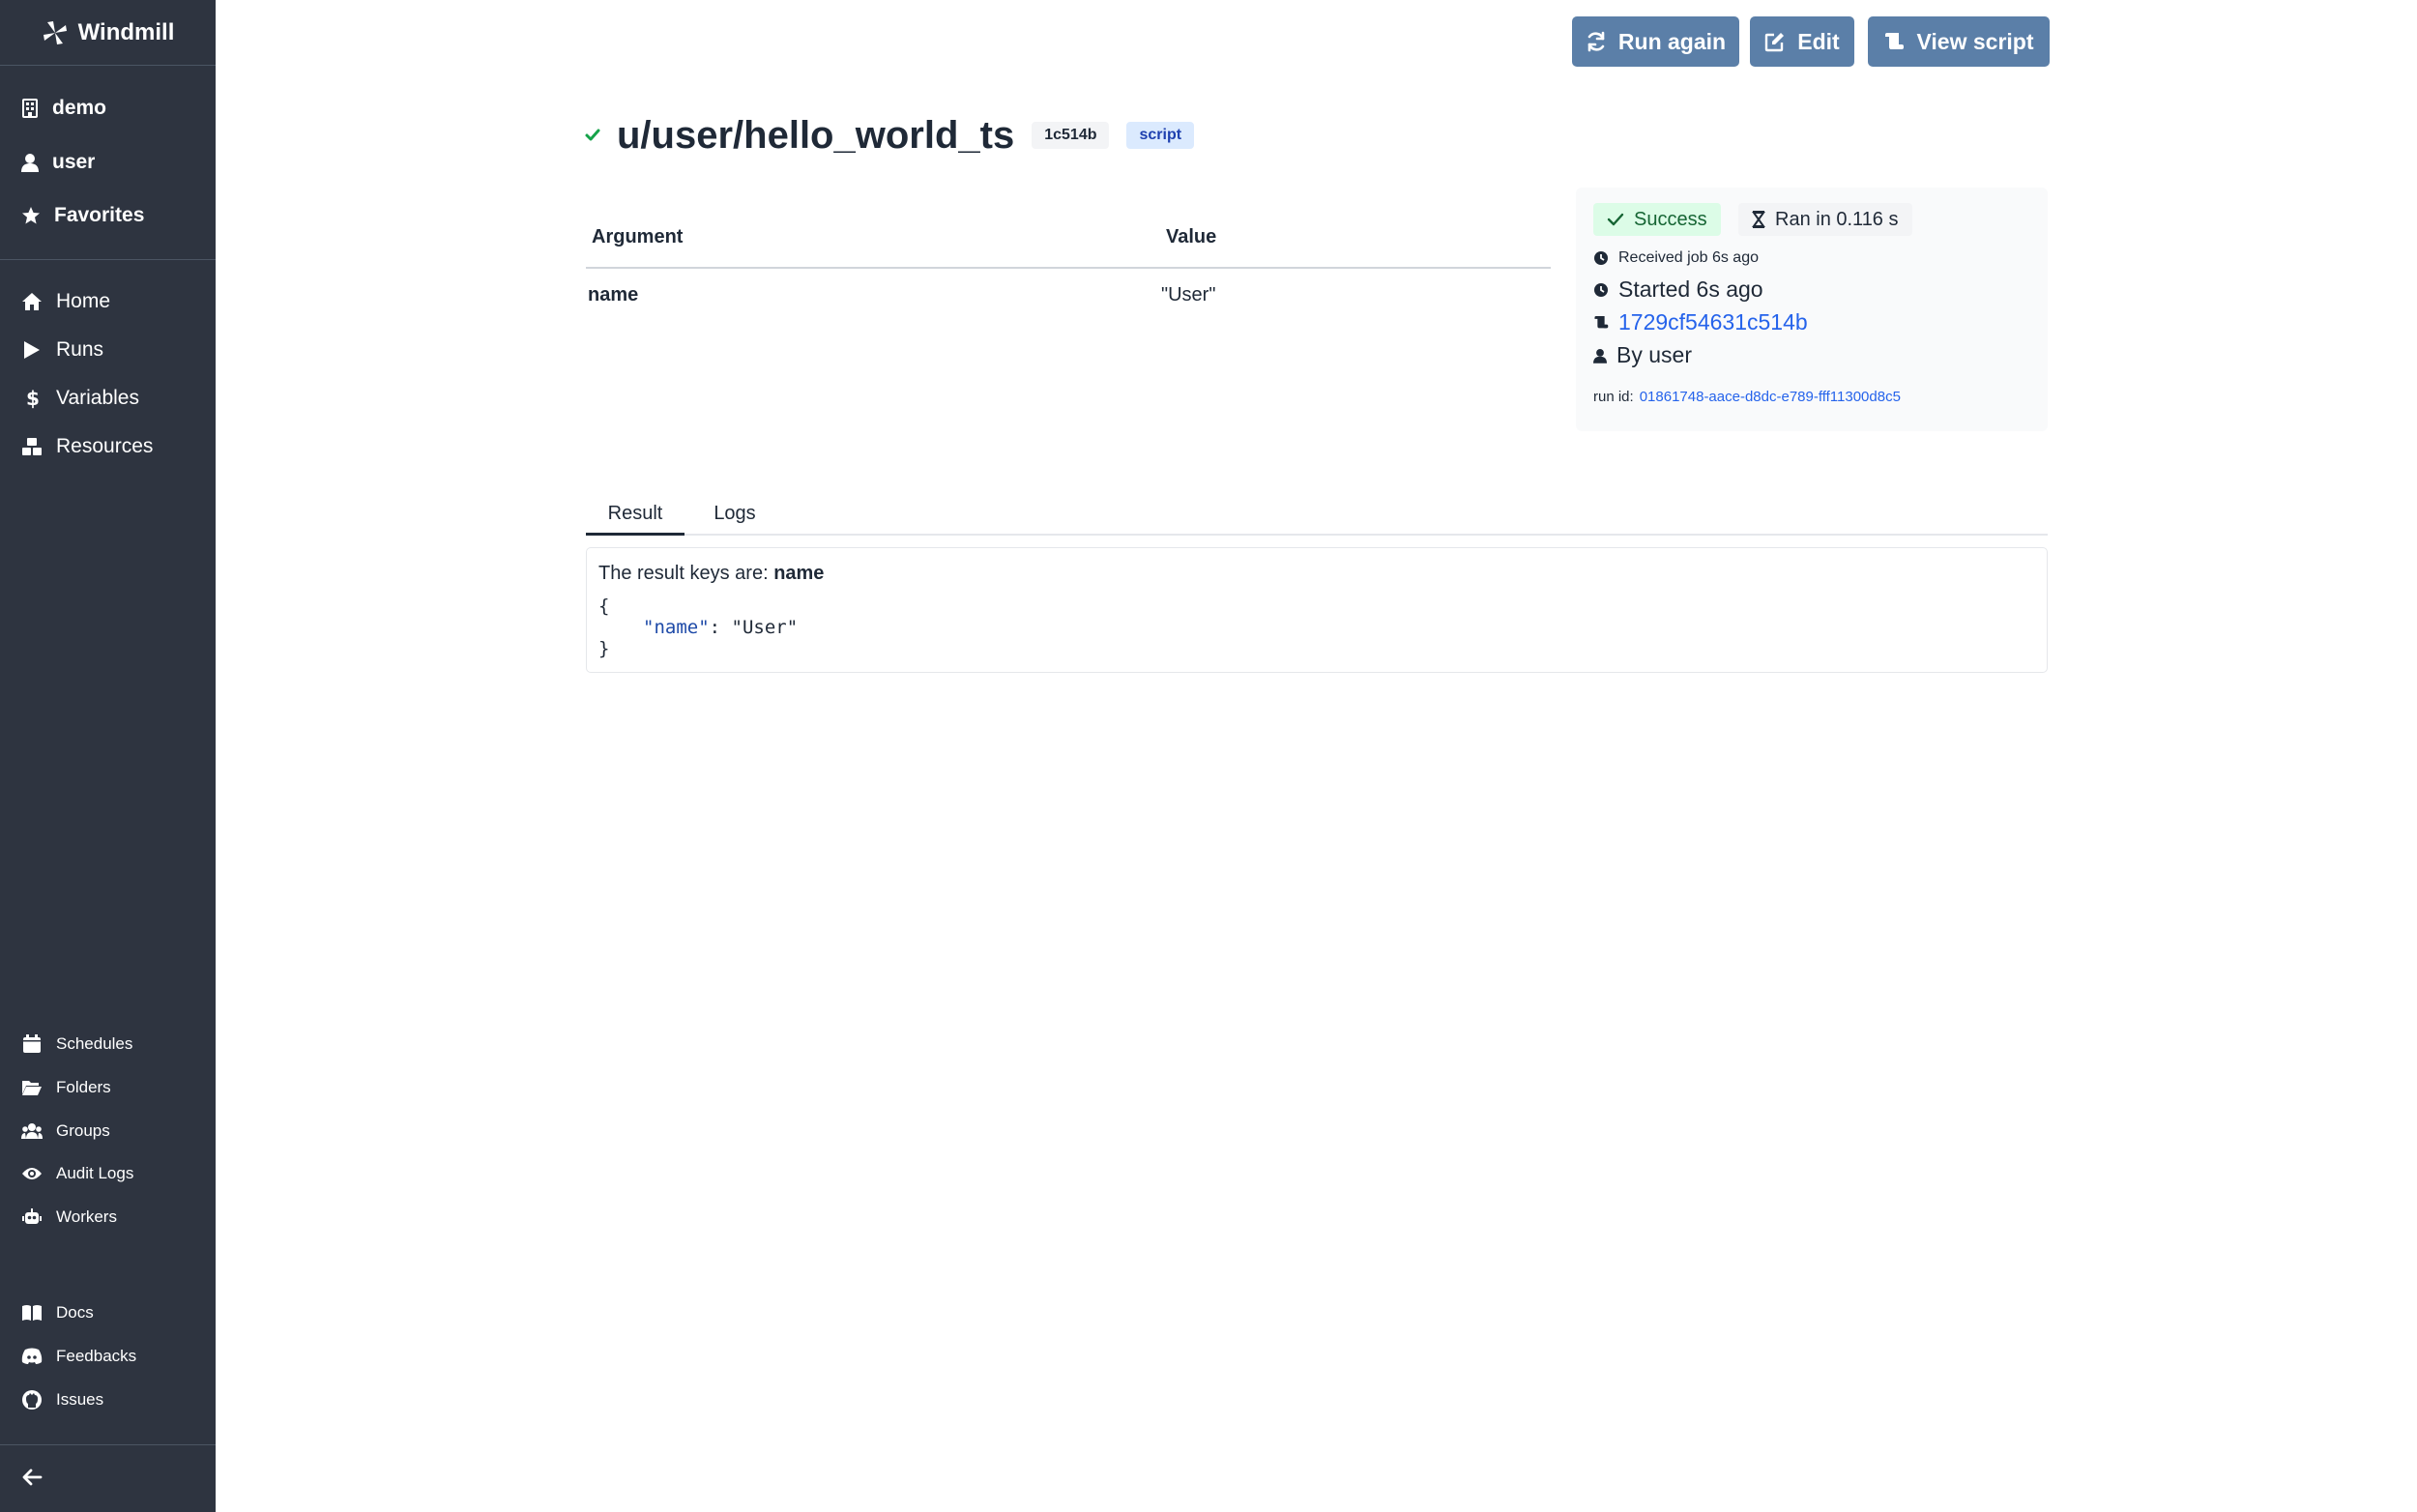  I want to click on json-open-brace: {, so click(604, 606).